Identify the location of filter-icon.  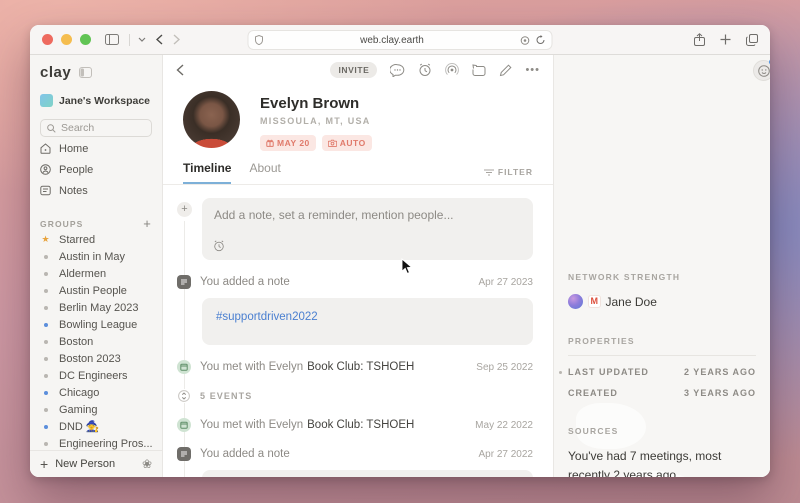
(488, 172).